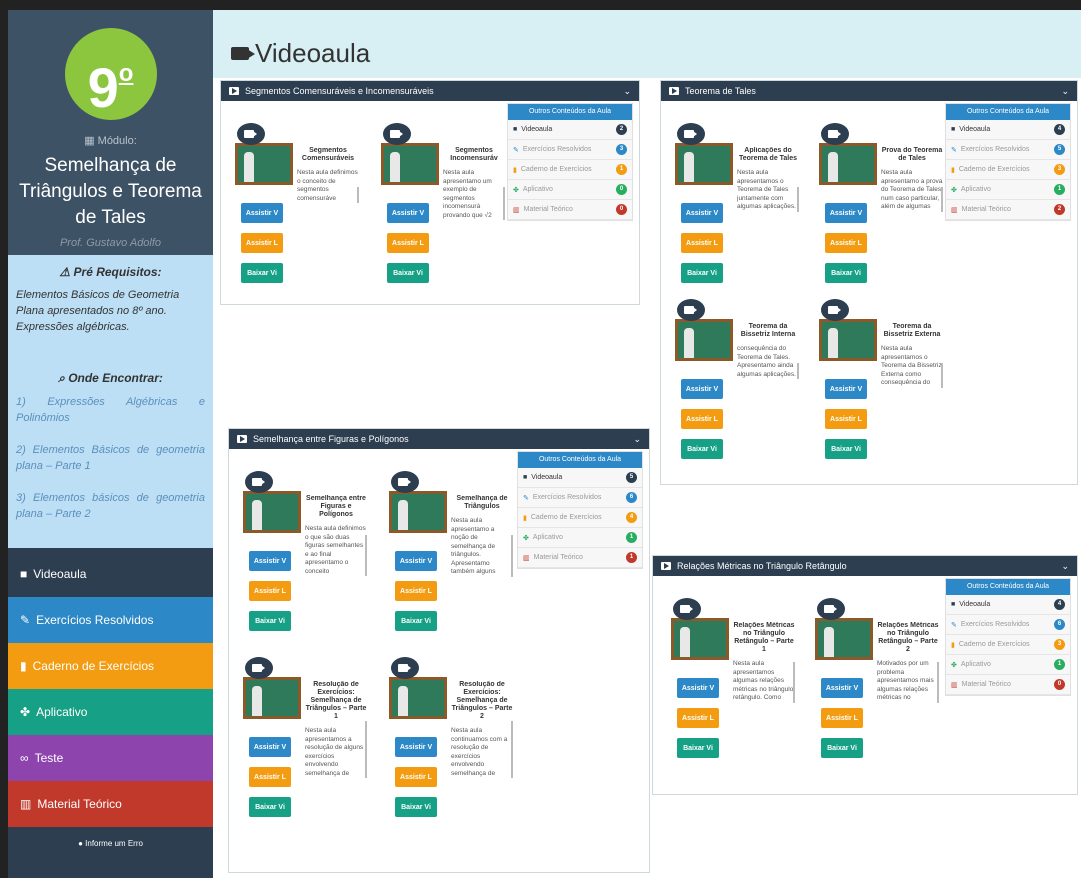 The image size is (1081, 878). What do you see at coordinates (80, 843) in the screenshot?
I see `info-icon: ●` at bounding box center [80, 843].